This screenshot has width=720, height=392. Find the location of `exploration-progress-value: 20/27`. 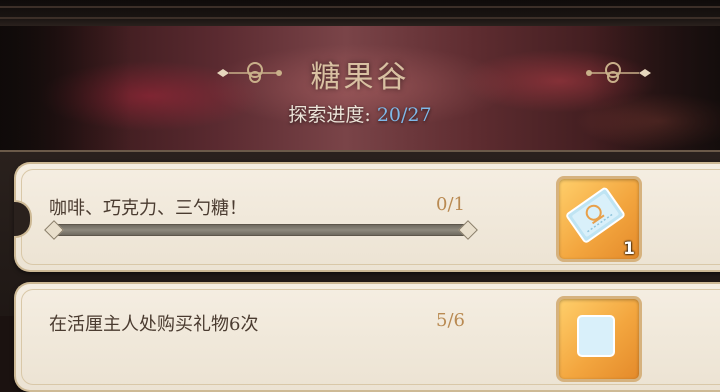

exploration-progress-value: 20/27 is located at coordinates (404, 115).